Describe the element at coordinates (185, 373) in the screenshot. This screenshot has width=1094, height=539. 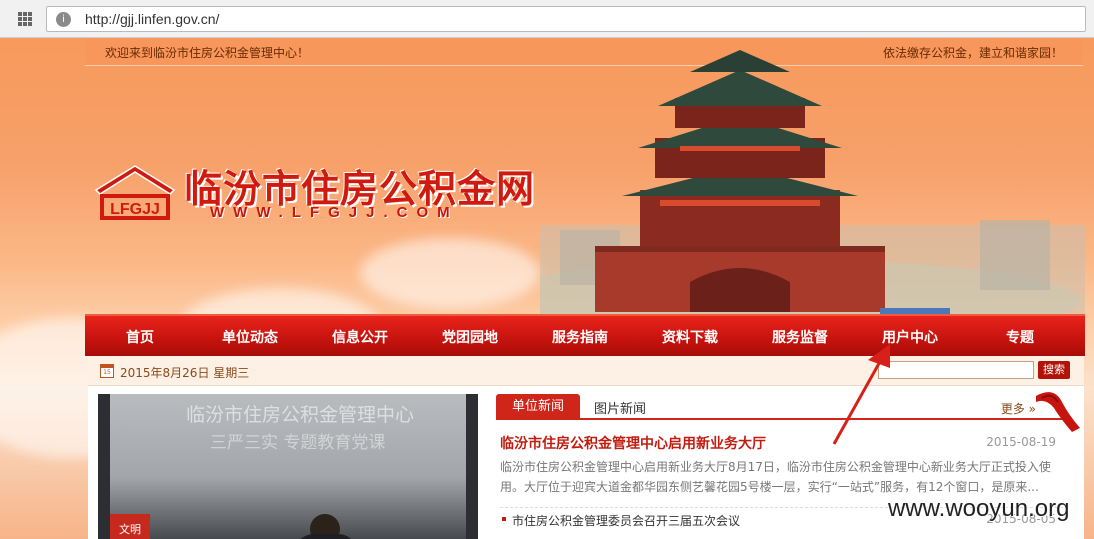
I see `current-date: 2015年8月26日 星期三` at that location.